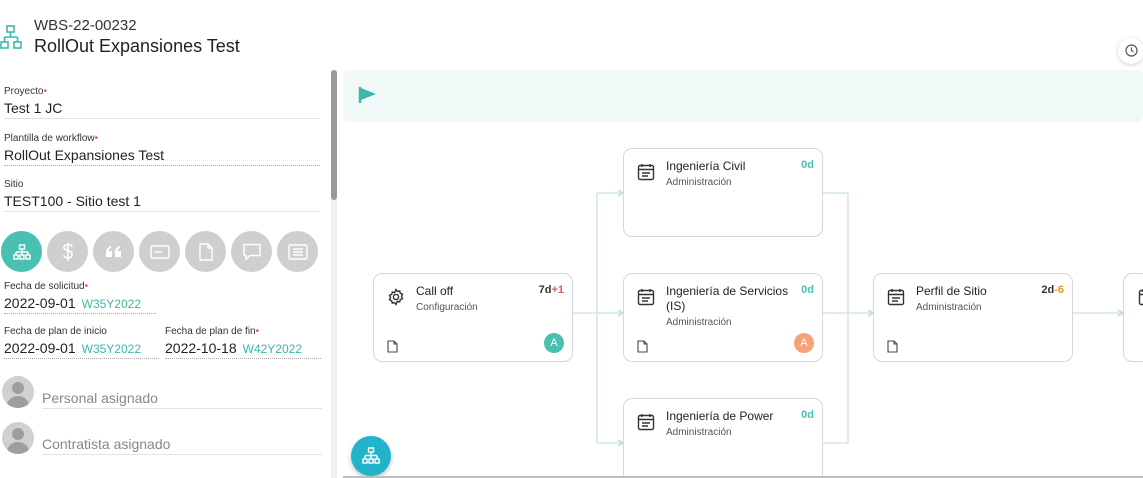  Describe the element at coordinates (162, 156) in the screenshot. I see `plantilla-value: RollOut Expansiones Test` at that location.